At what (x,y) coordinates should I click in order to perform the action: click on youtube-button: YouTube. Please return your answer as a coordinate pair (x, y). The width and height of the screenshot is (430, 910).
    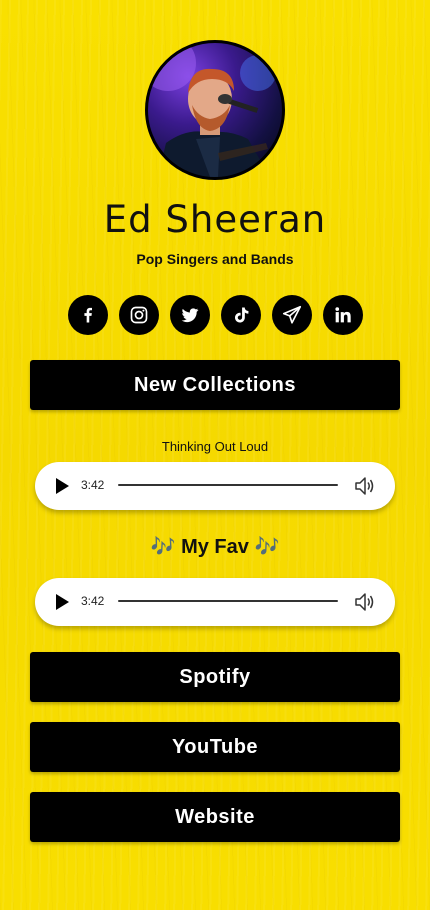
    Looking at the image, I should click on (215, 747).